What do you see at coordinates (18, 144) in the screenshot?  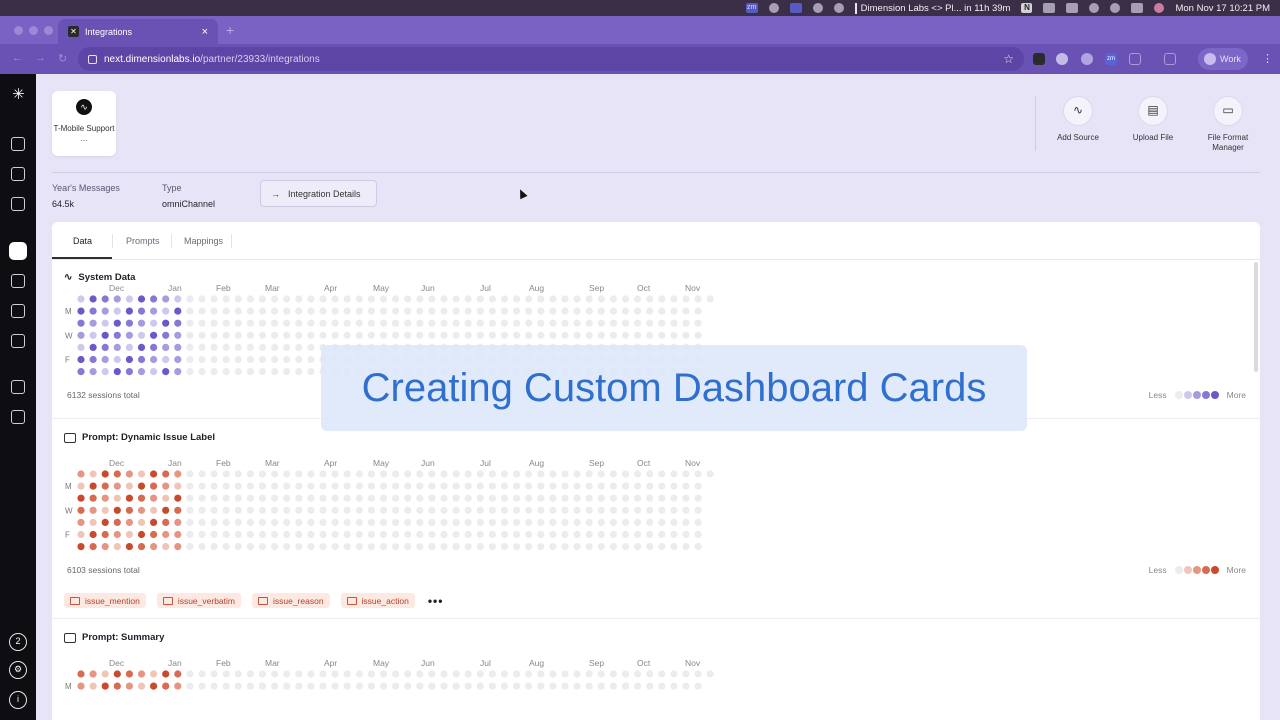 I see `inbox-icon` at bounding box center [18, 144].